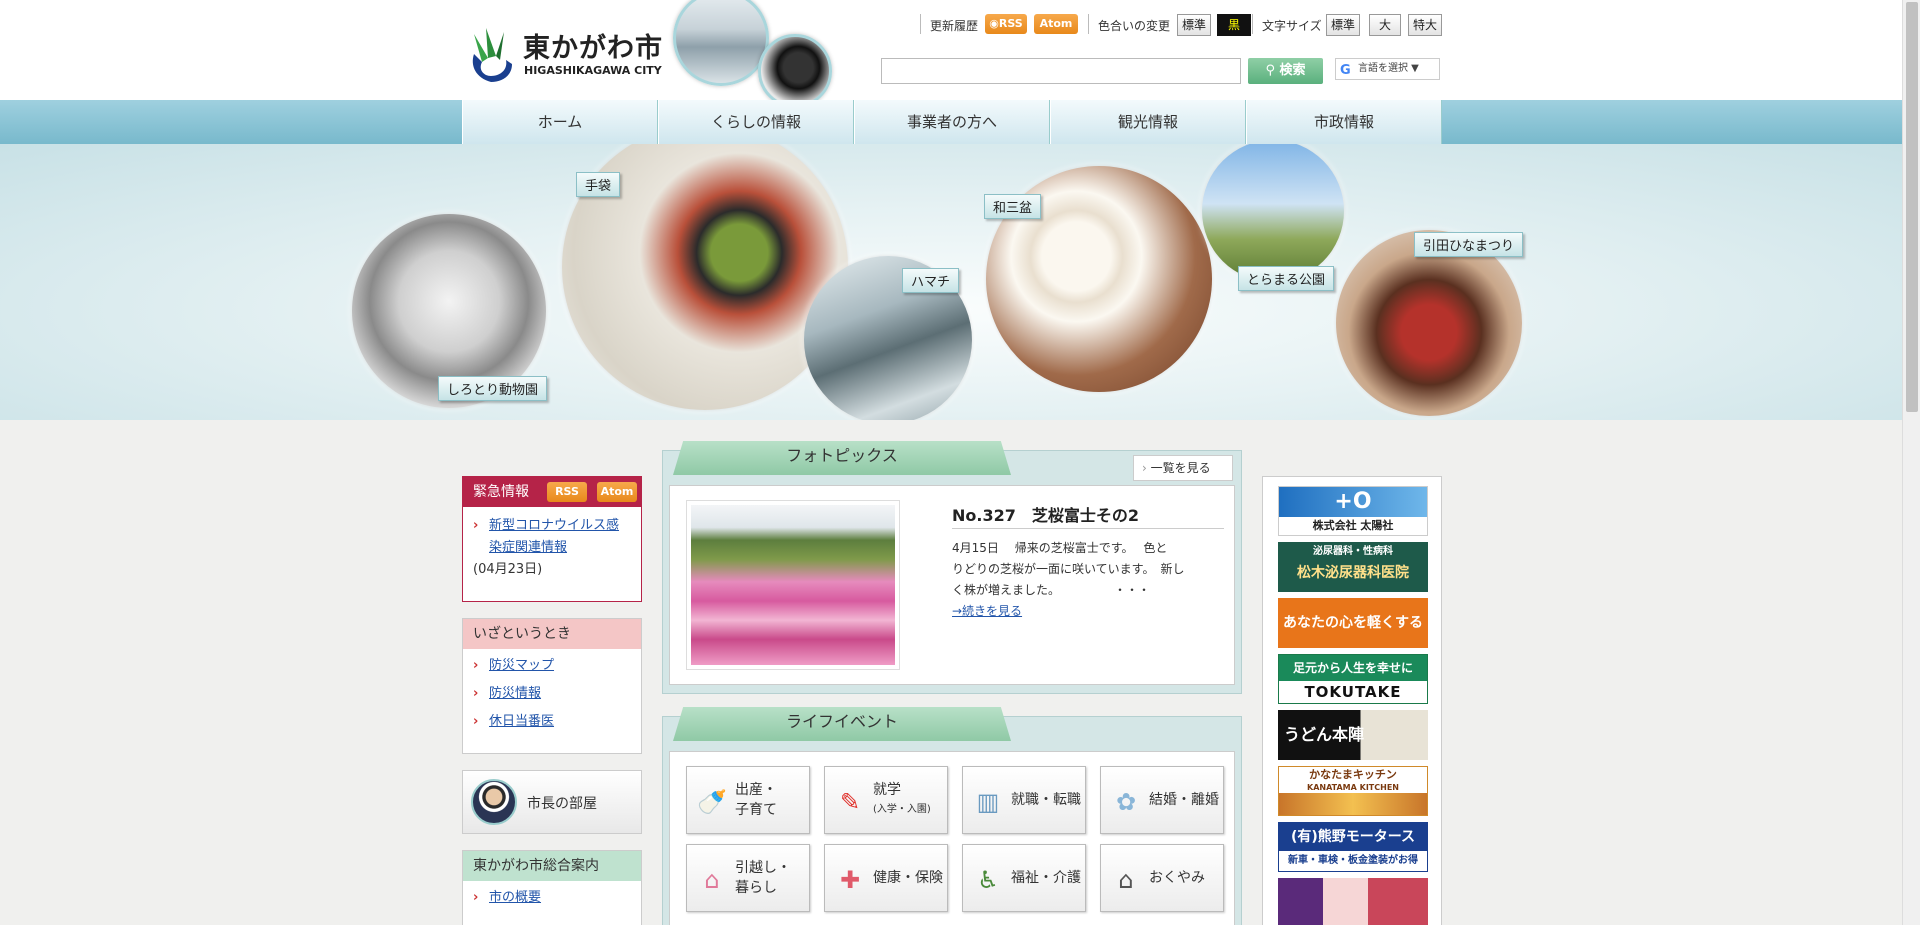  Describe the element at coordinates (1056, 24) in the screenshot. I see `update-atom-button: Atom` at that location.